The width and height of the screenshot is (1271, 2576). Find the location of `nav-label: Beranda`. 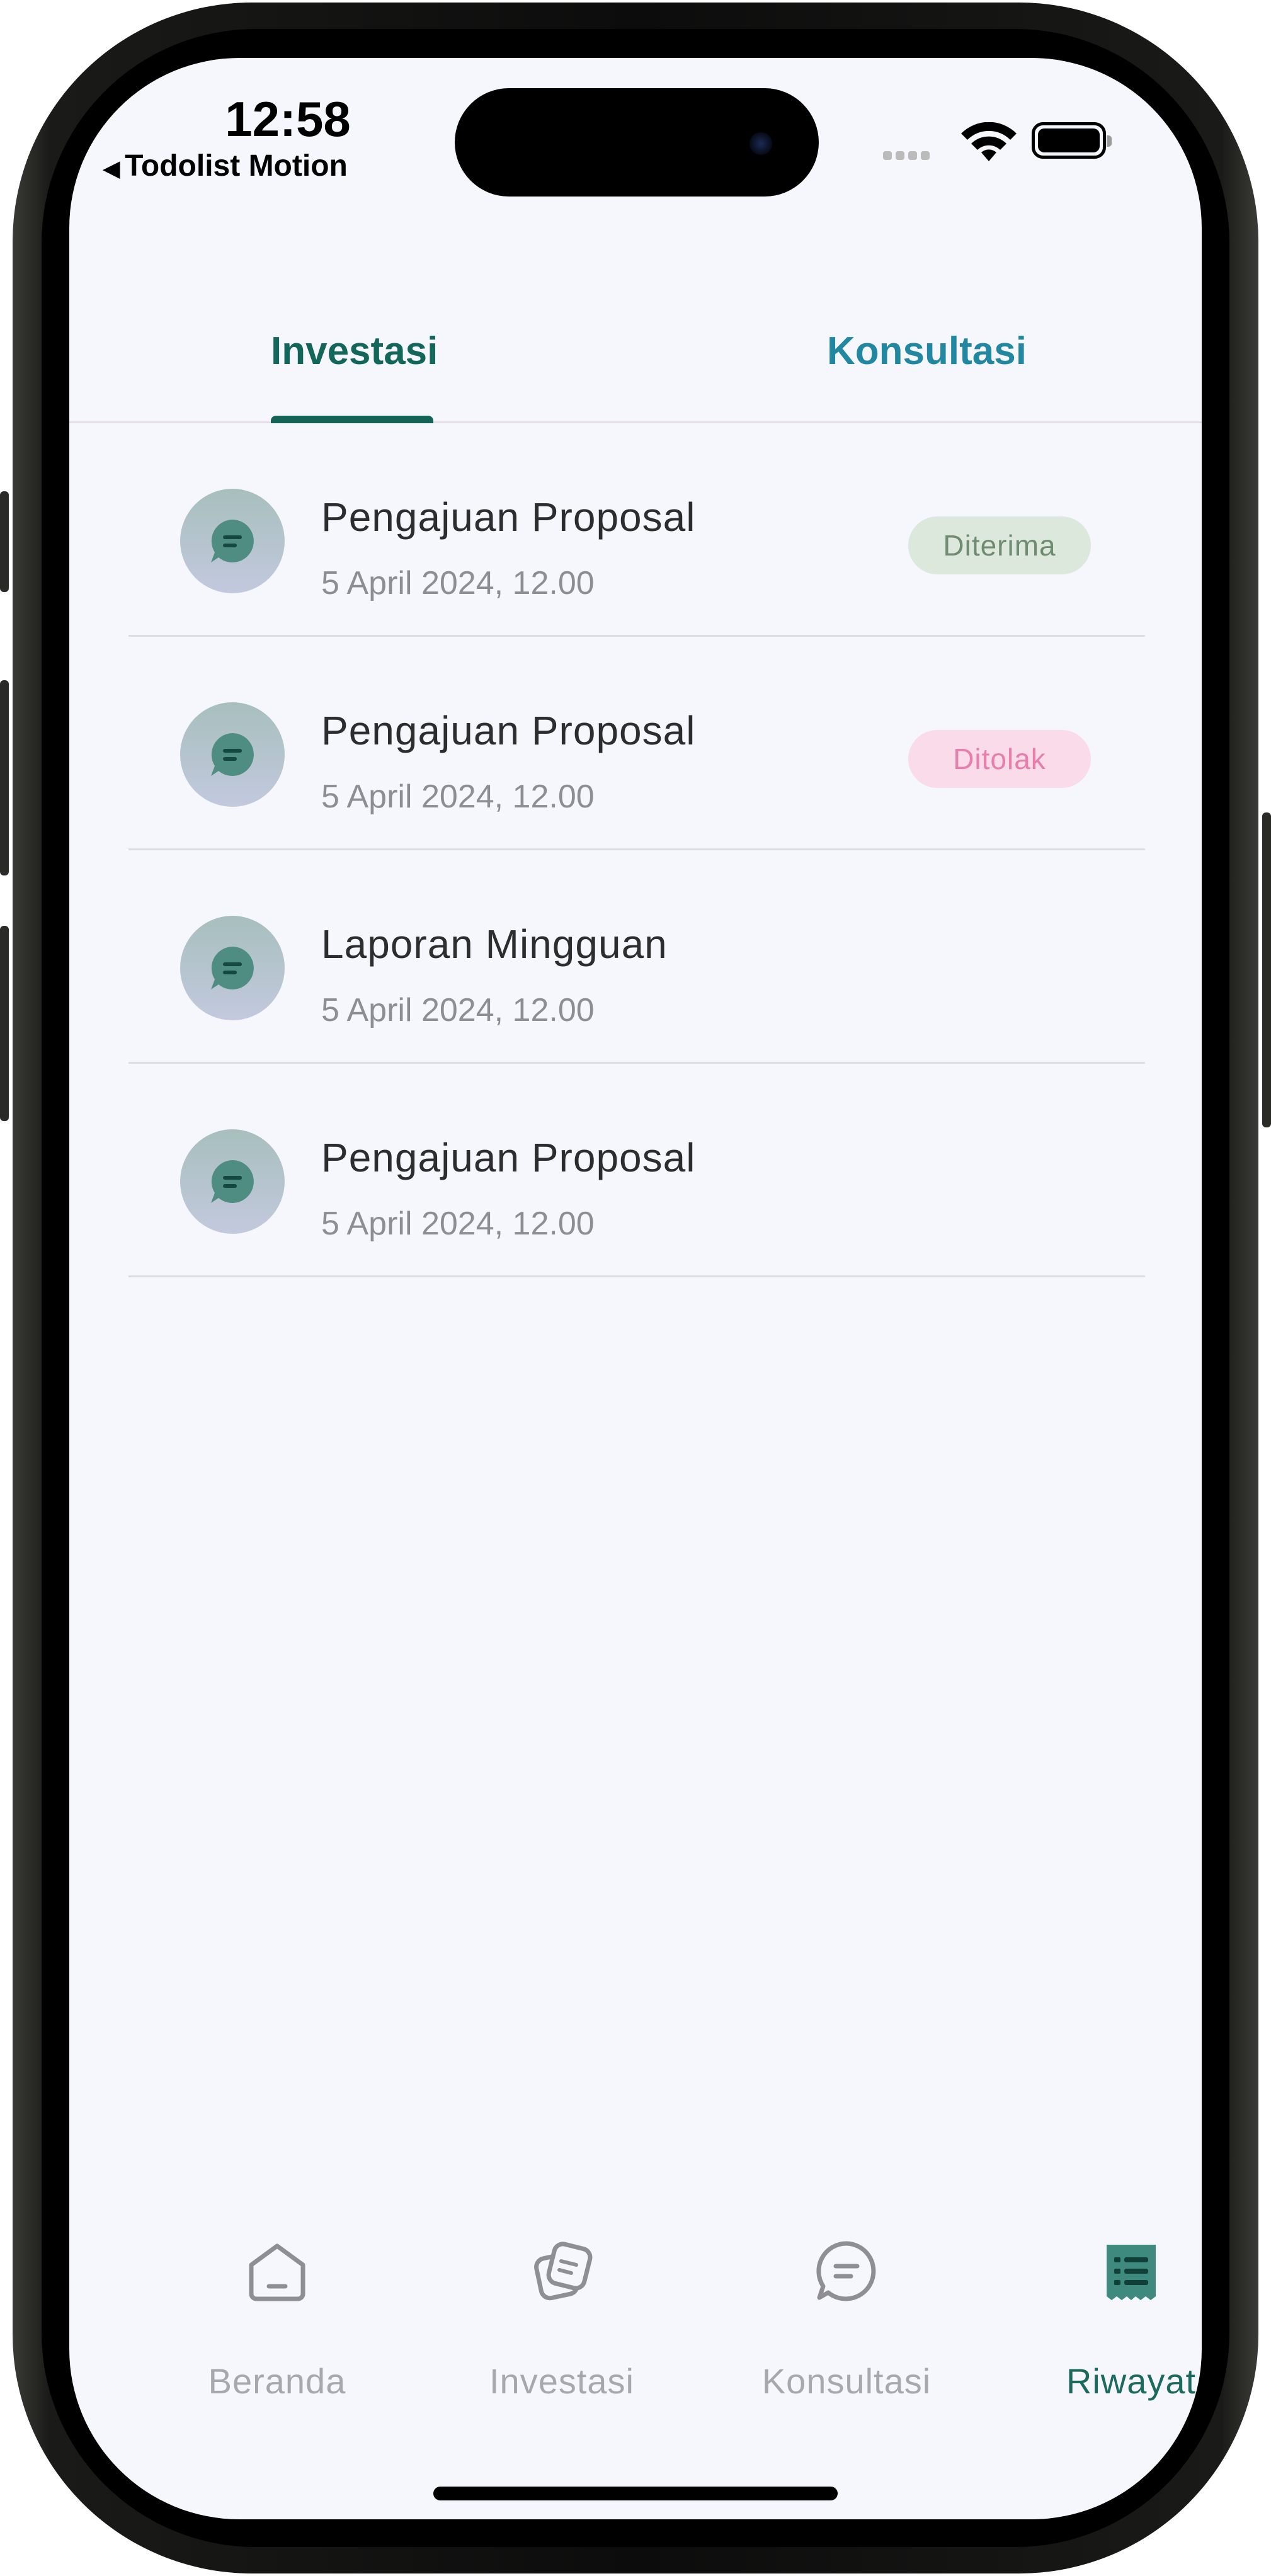

nav-label: Beranda is located at coordinates (277, 2381).